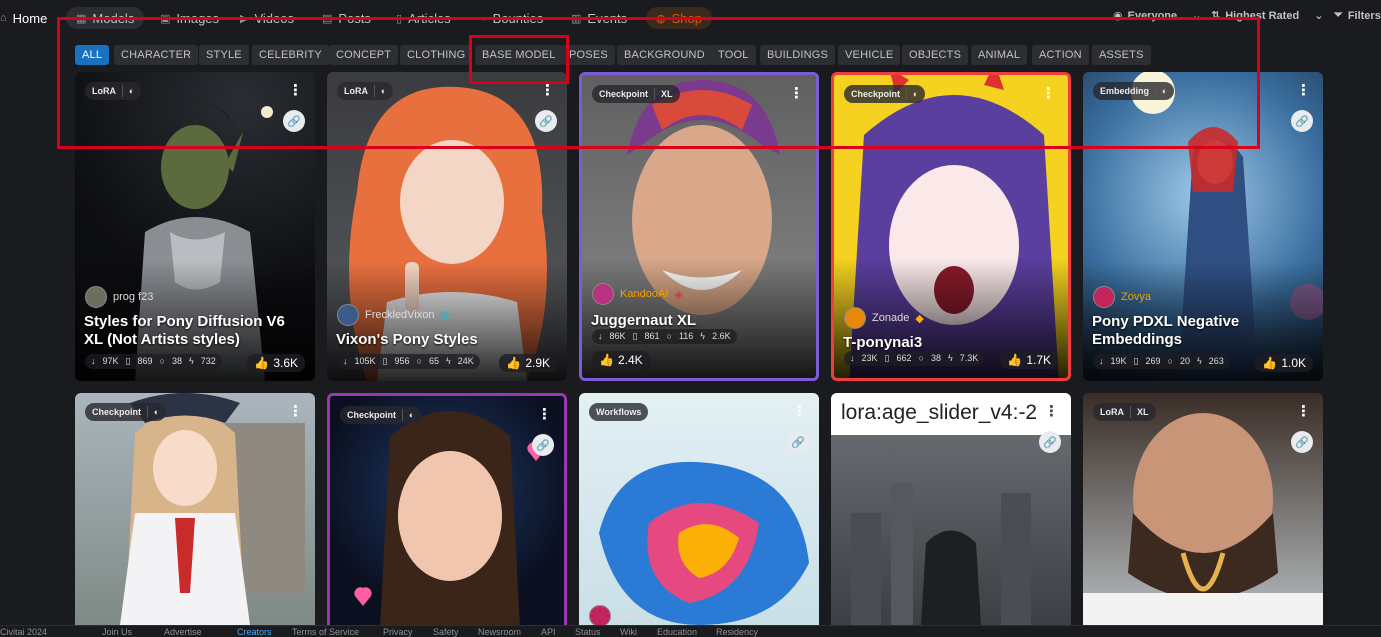 This screenshot has width=1381, height=637. Describe the element at coordinates (3, 18) in the screenshot. I see `home-icon: ⌂` at that location.